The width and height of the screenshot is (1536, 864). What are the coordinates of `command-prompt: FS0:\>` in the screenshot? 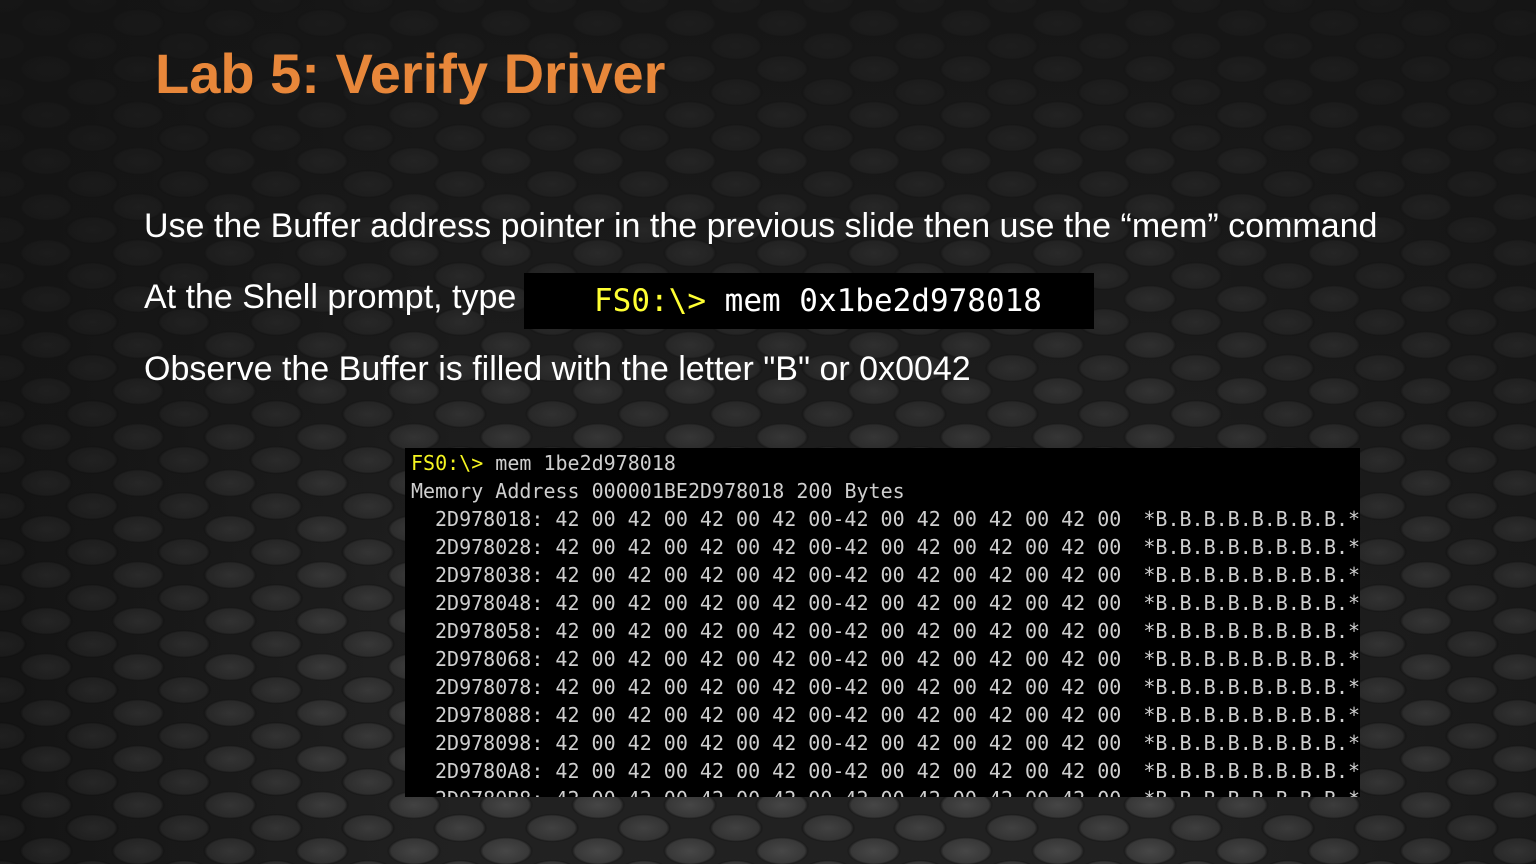 It's located at (650, 301).